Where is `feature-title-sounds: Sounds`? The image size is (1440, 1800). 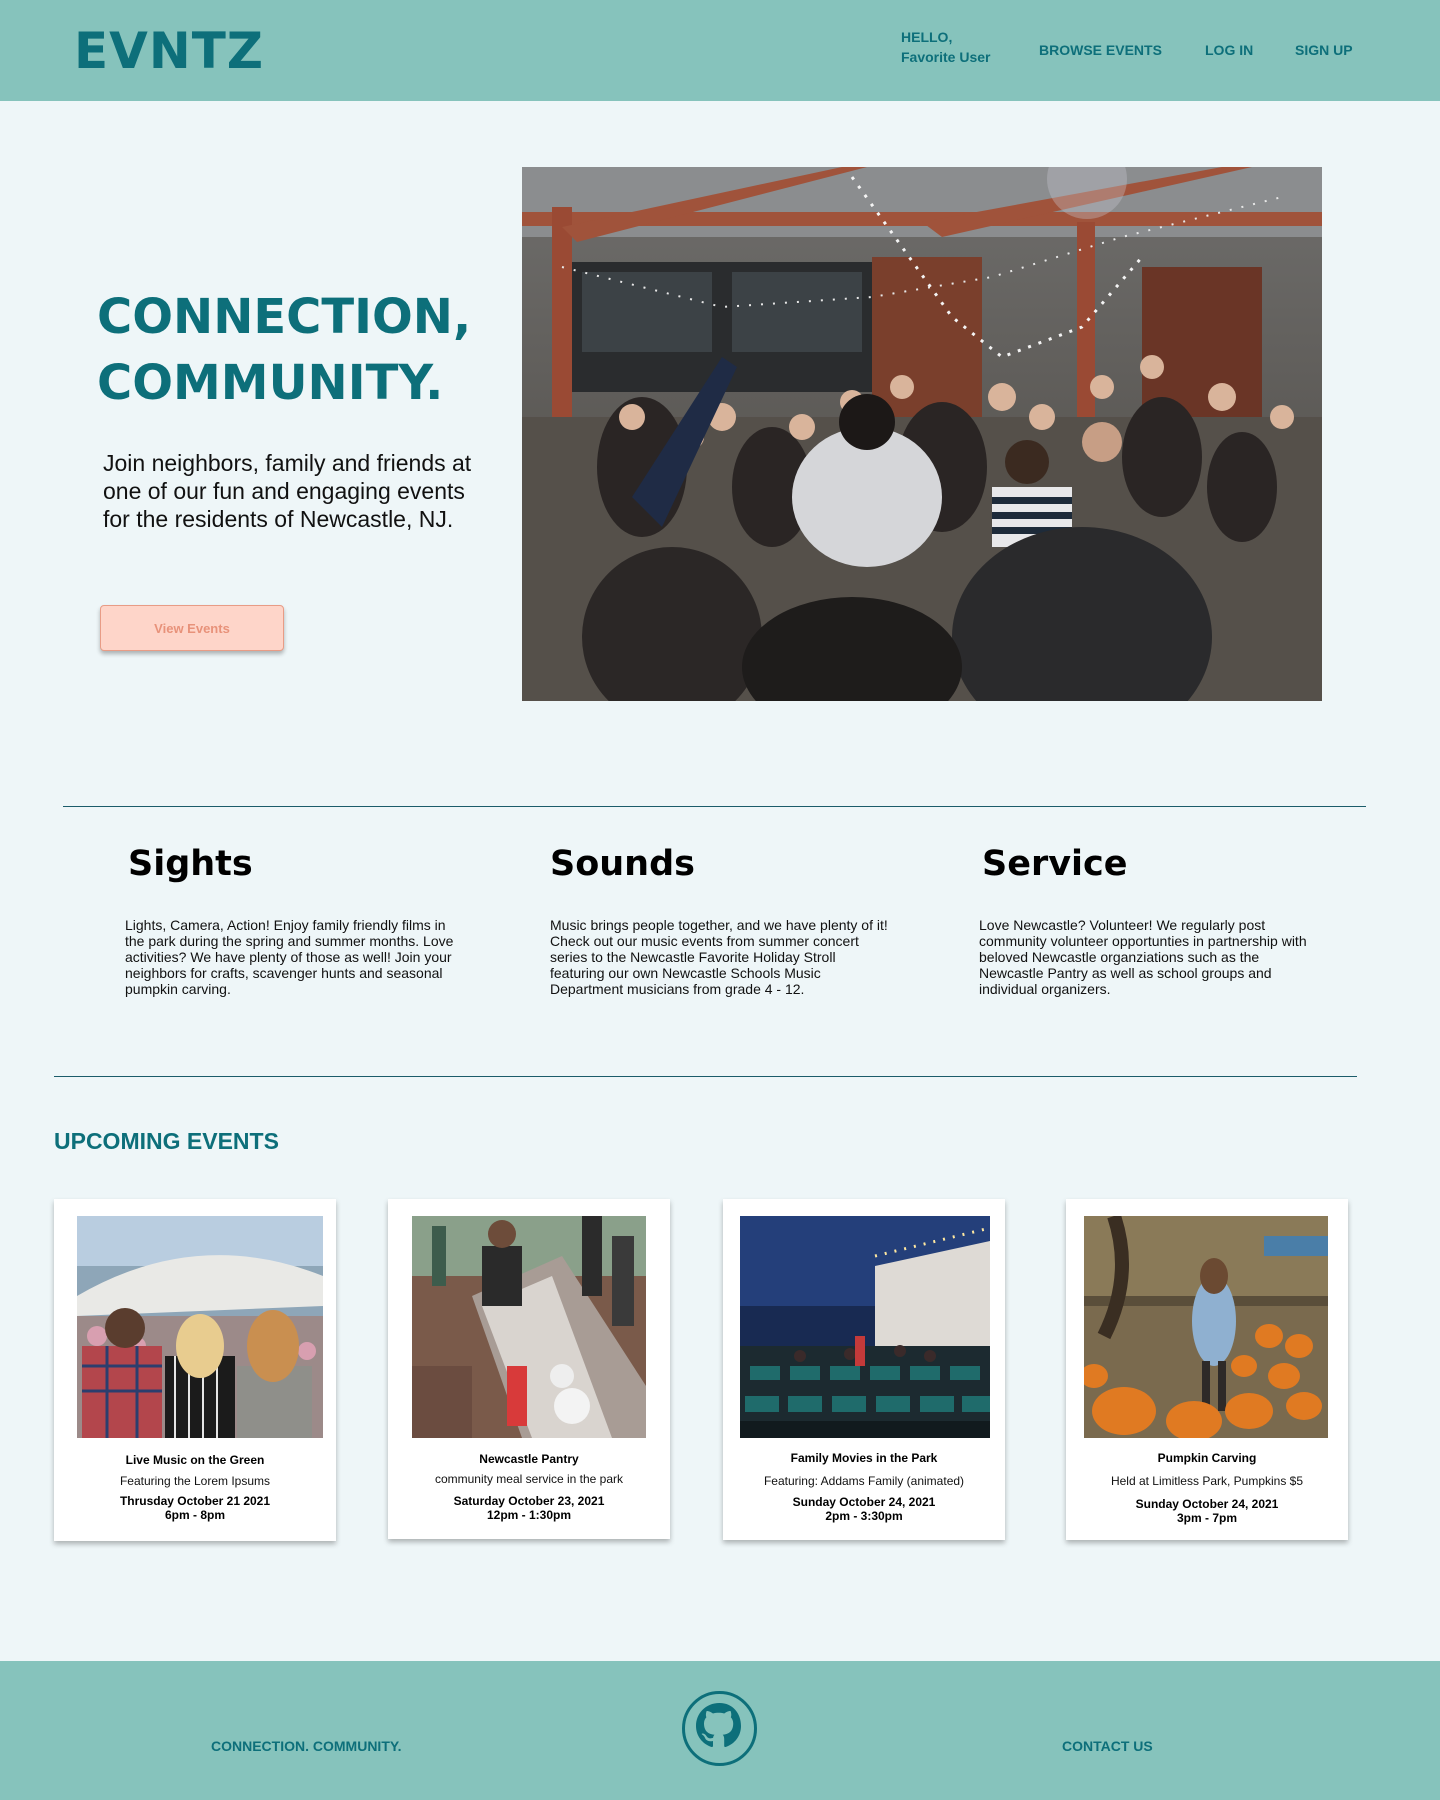 feature-title-sounds: Sounds is located at coordinates (622, 864).